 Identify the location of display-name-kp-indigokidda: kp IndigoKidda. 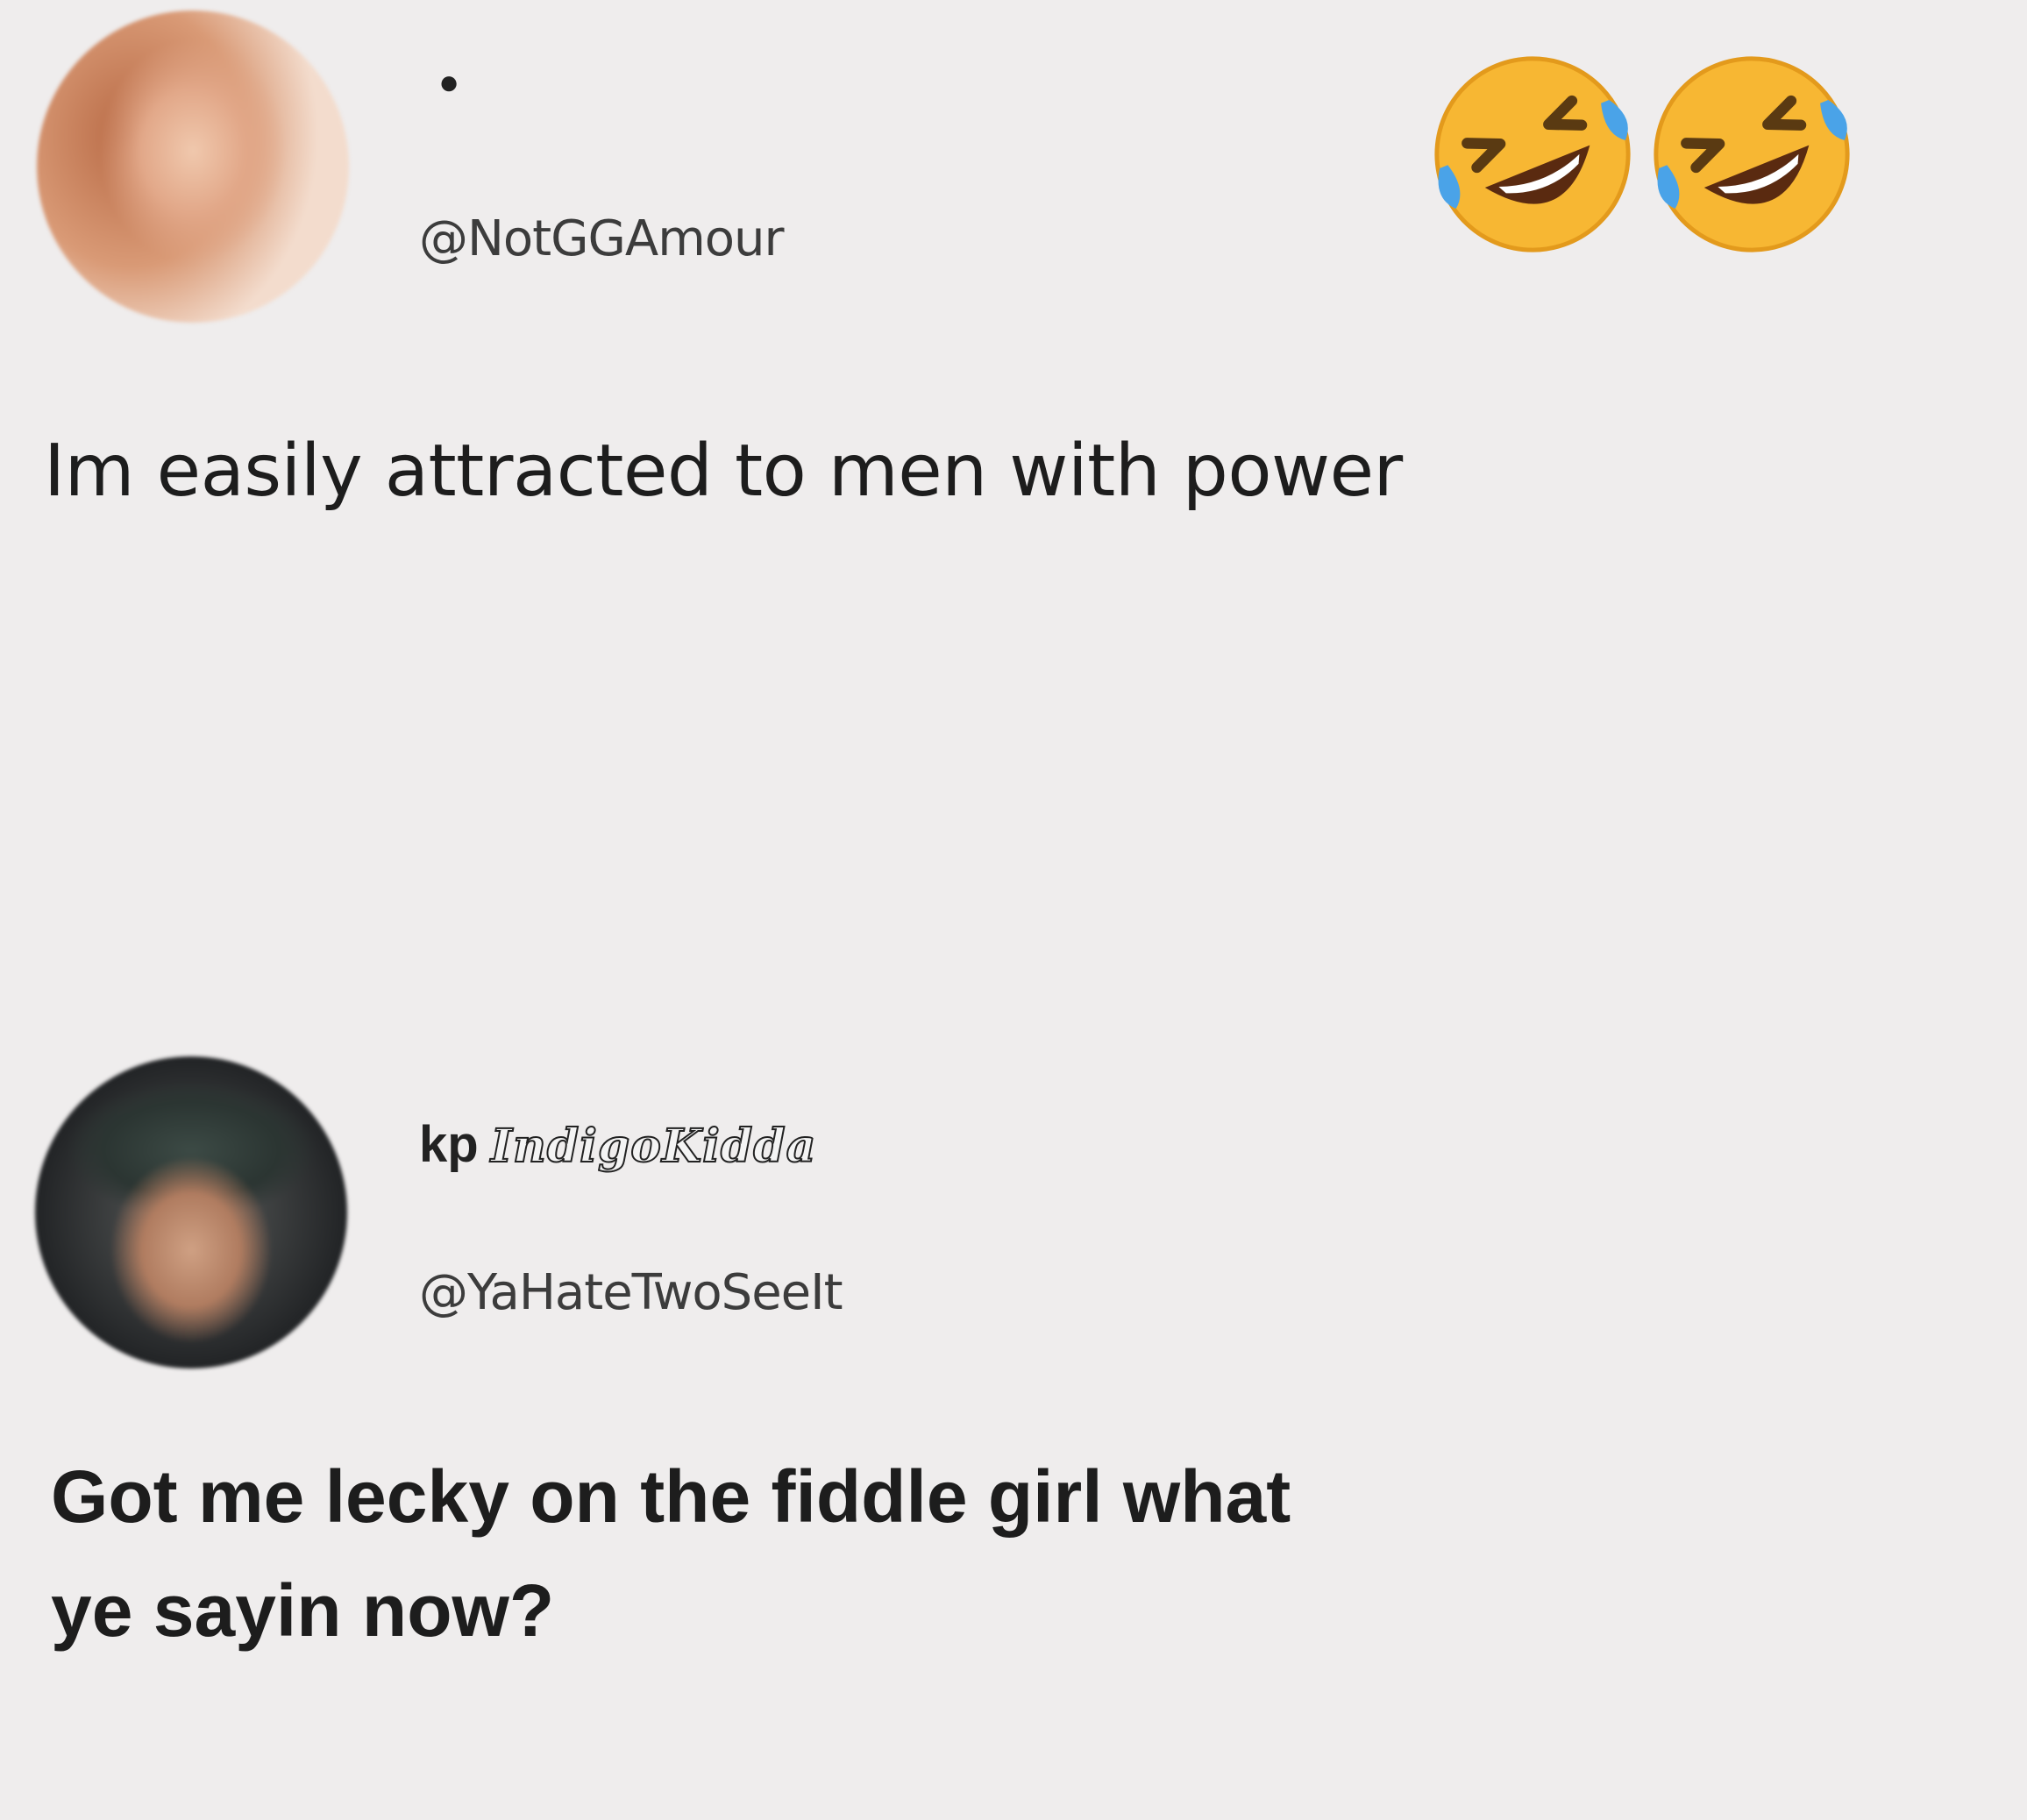
(618, 1144).